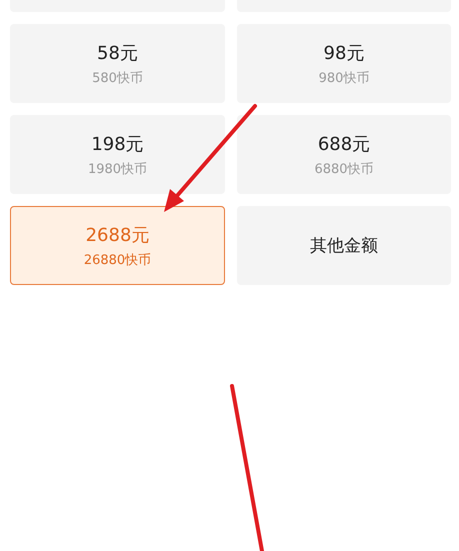 This screenshot has width=459, height=551. What do you see at coordinates (344, 78) in the screenshot?
I see `coins-text: 980快币` at bounding box center [344, 78].